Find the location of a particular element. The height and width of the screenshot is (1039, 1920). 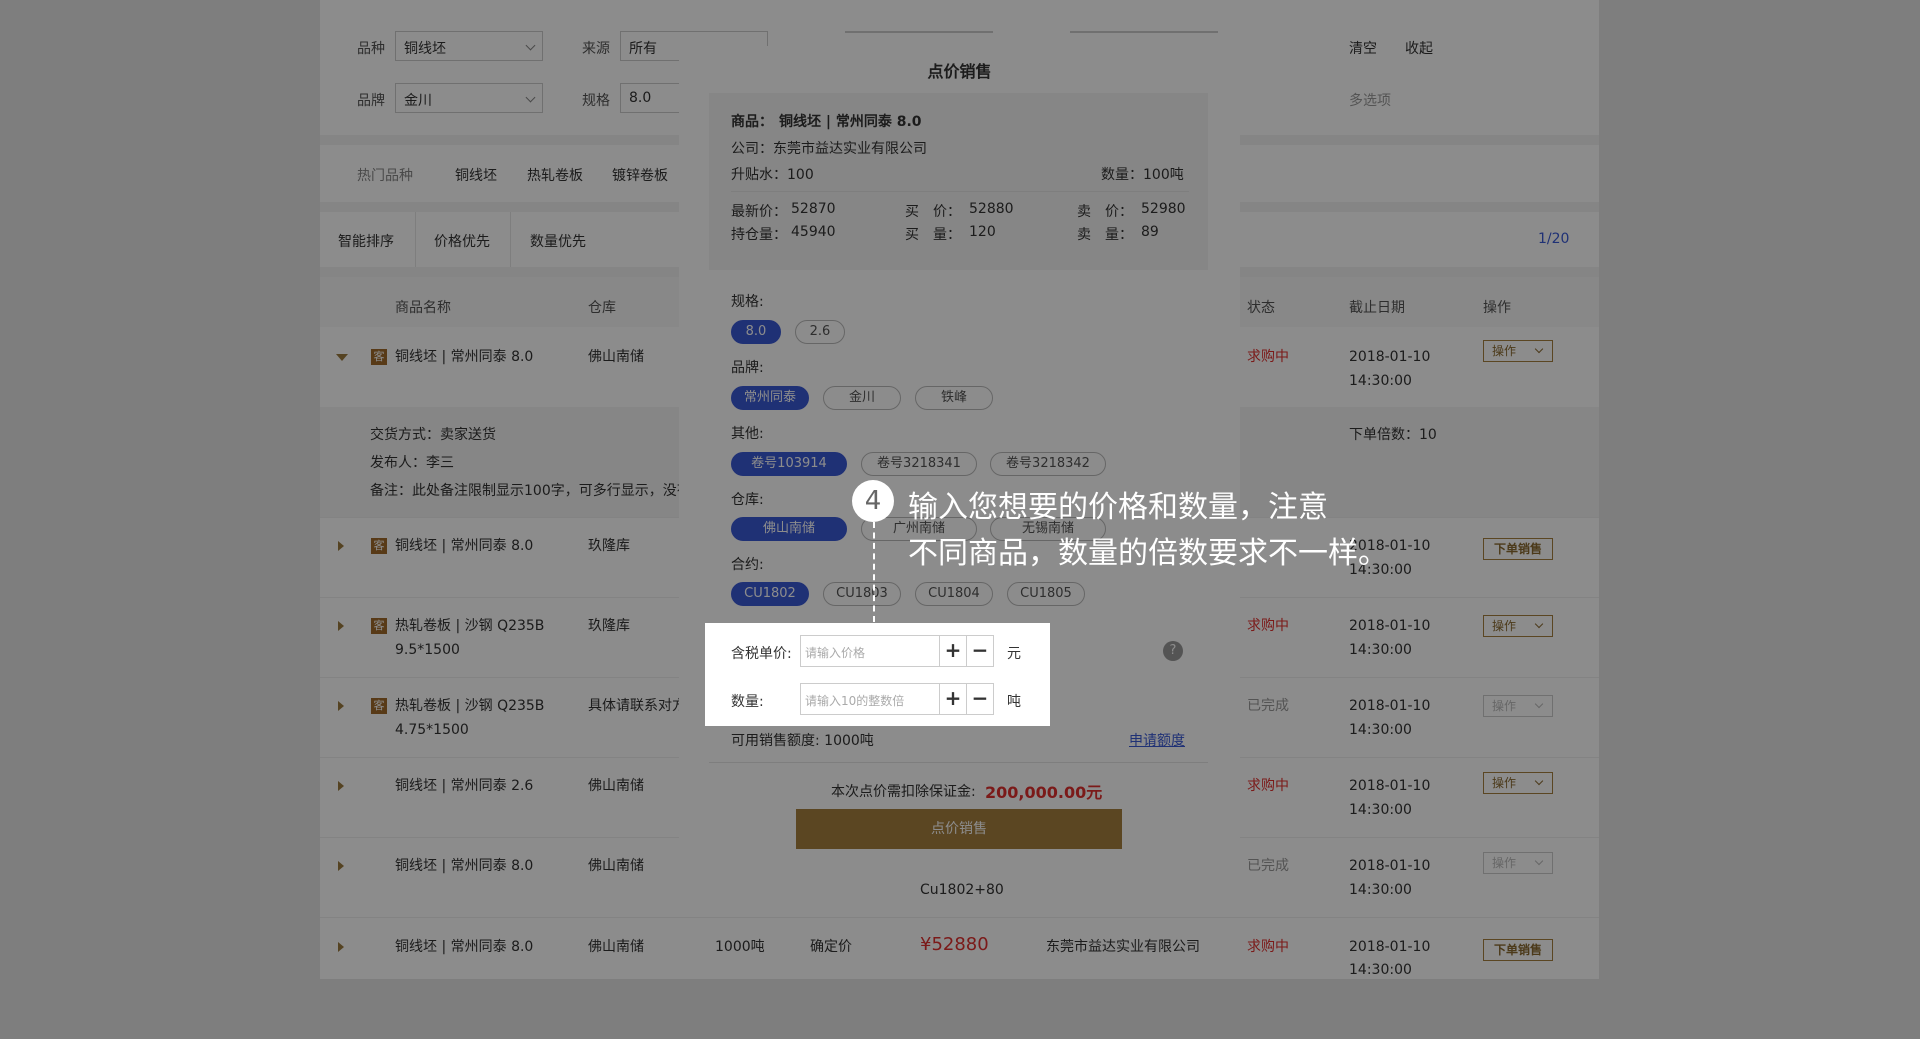

price-quantity-panel: 含税单价: 请输入价格 + − 元 数量: 请输入10的整数倍 + − 吨 is located at coordinates (877, 674).